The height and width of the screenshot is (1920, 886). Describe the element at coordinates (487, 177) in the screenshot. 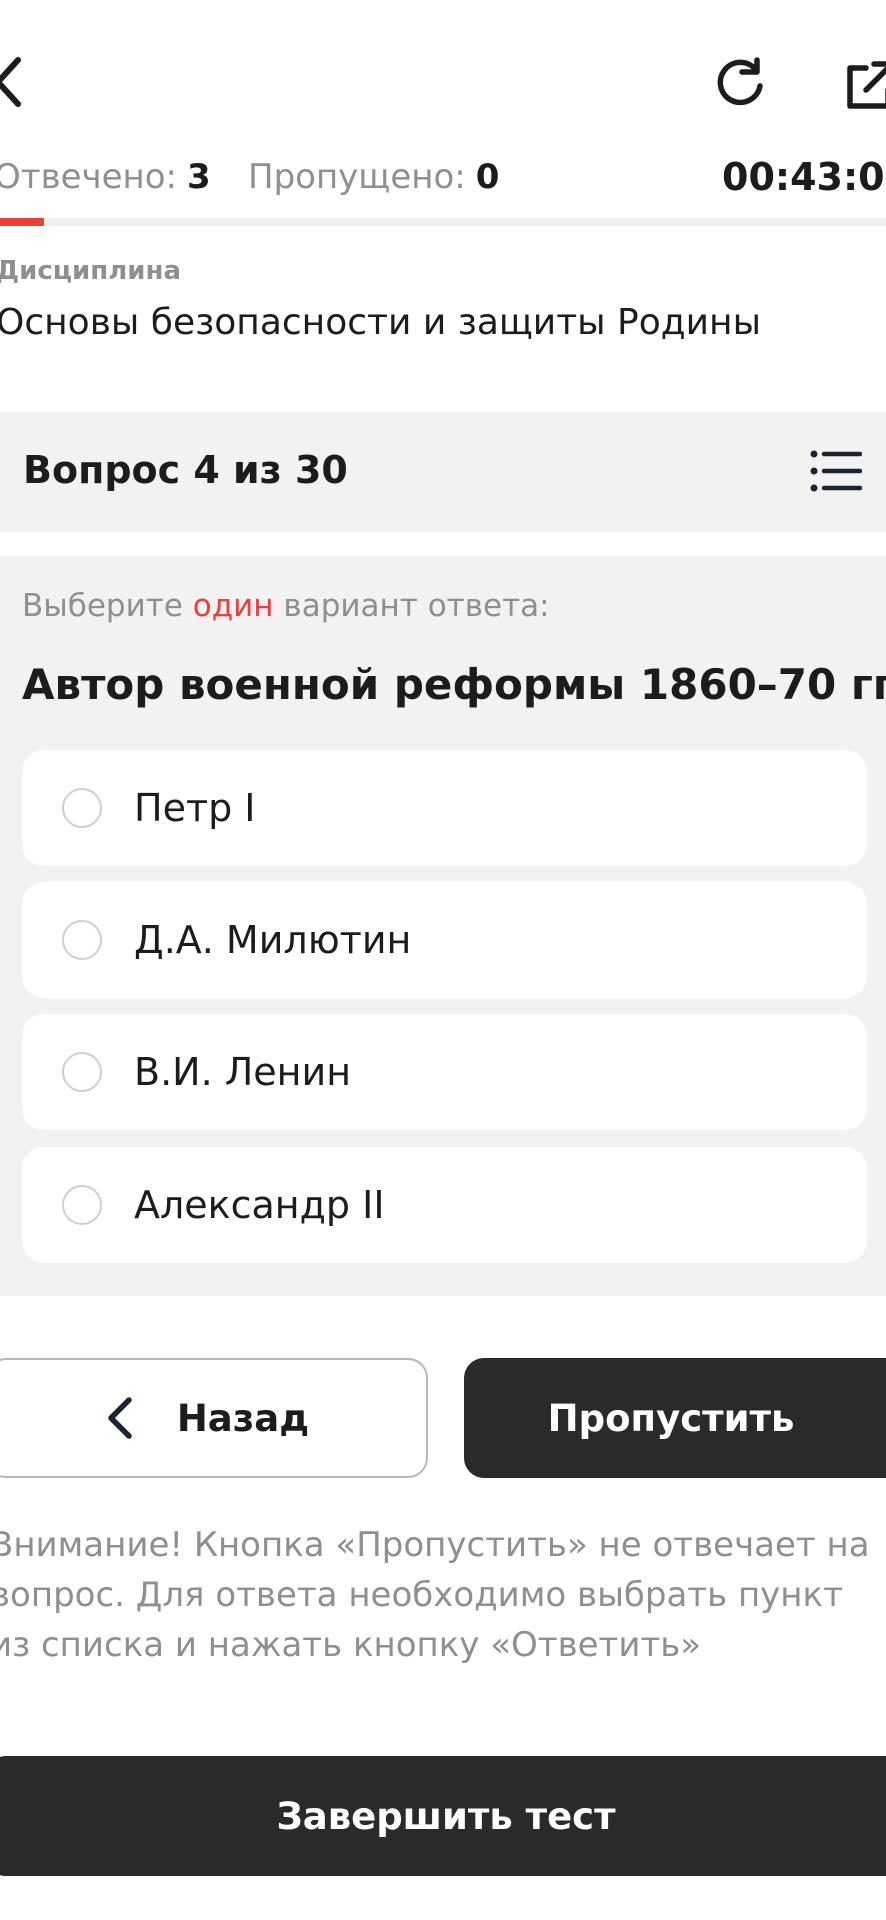

I see `skipped-value: 0` at that location.